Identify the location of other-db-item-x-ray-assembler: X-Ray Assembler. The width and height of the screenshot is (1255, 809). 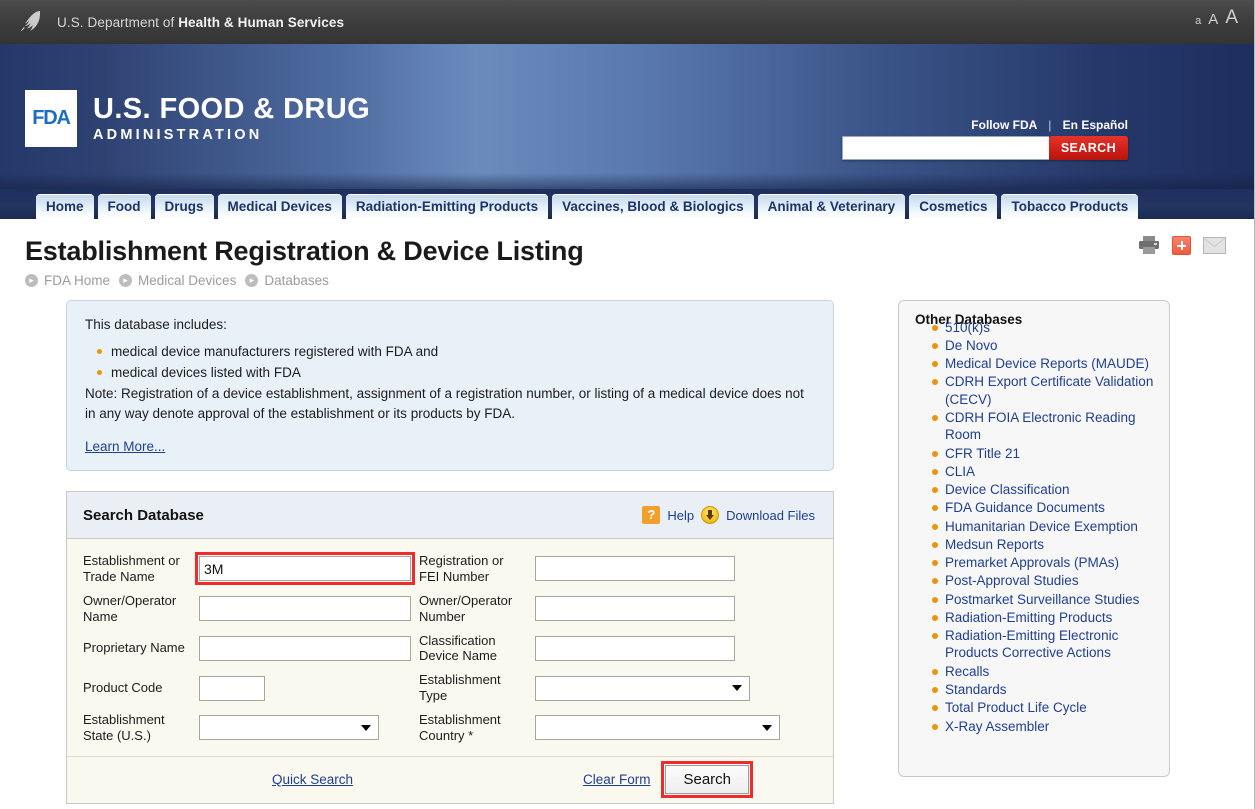
(1044, 726).